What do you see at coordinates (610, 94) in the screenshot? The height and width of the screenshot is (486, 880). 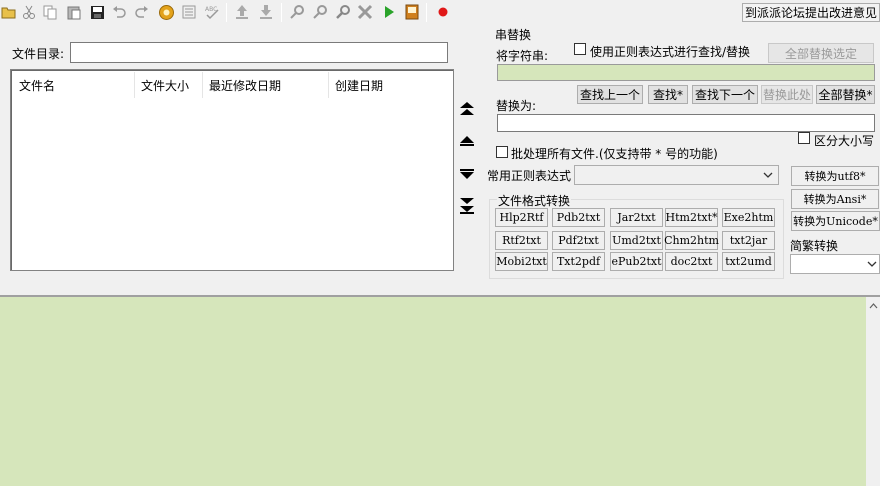 I see `find-prev-button: 查找上一个` at bounding box center [610, 94].